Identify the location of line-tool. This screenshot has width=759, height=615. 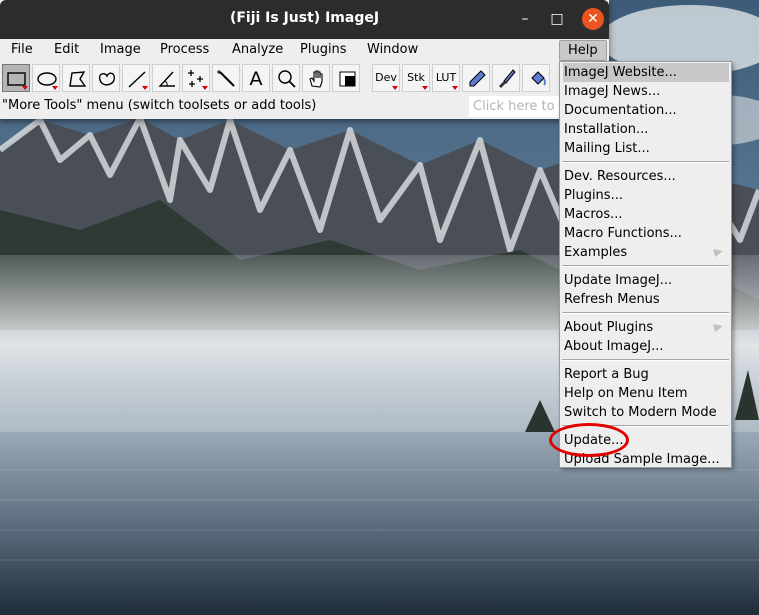
(136, 78).